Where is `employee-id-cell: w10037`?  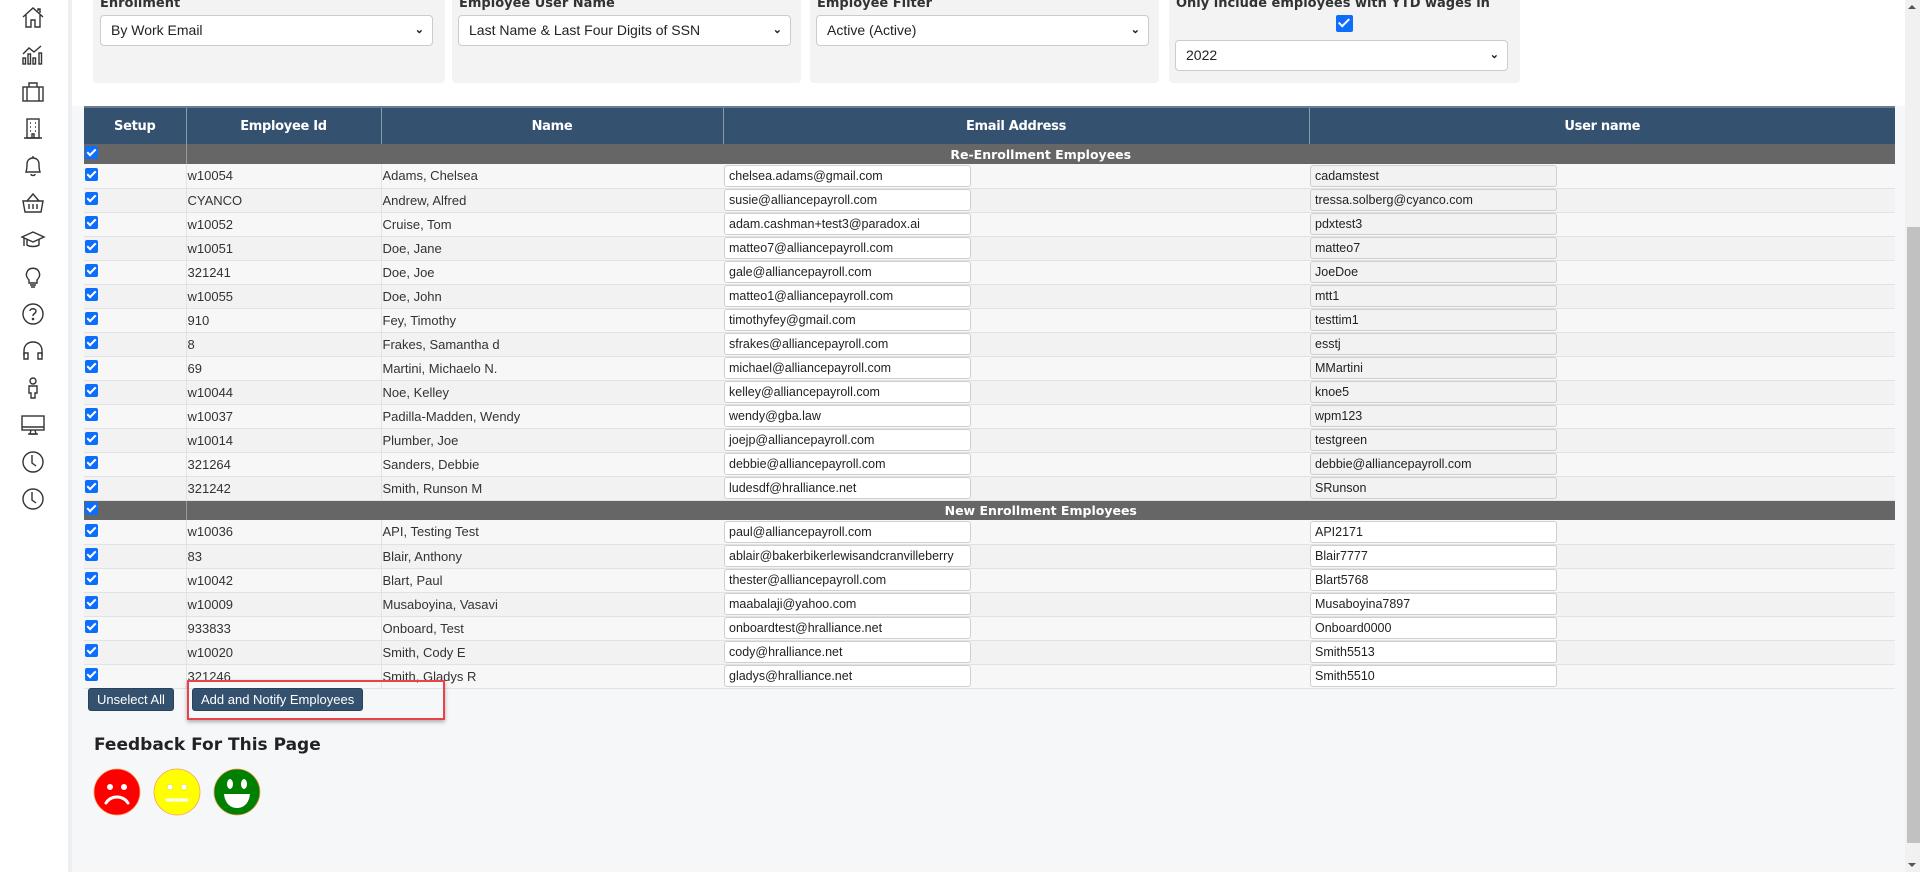 employee-id-cell: w10037 is located at coordinates (283, 416).